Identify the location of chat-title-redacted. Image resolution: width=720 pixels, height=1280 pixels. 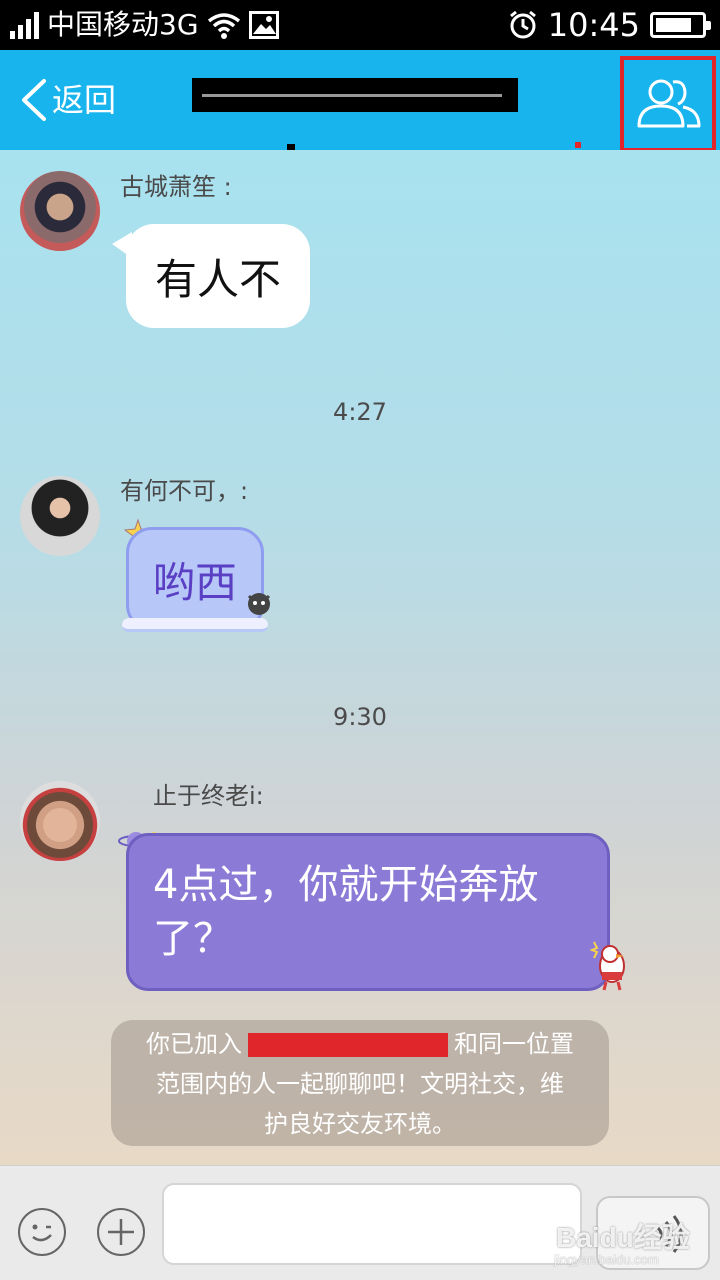
(355, 95).